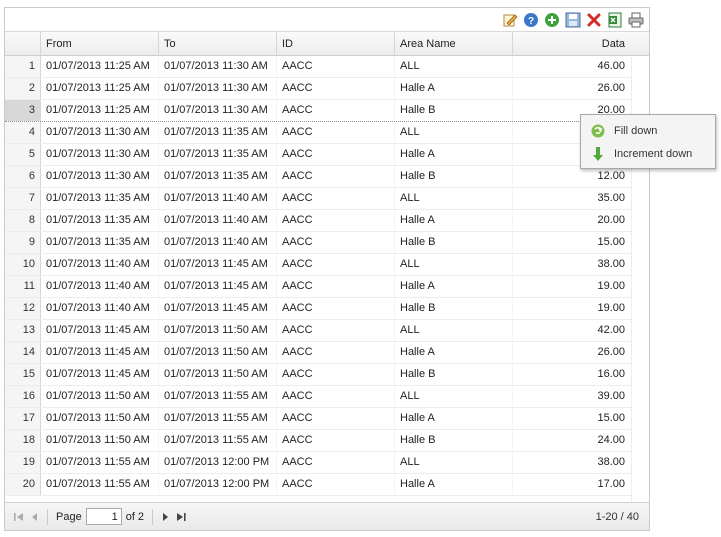 The image size is (721, 537). I want to click on row-number-cell: 10, so click(23, 264).